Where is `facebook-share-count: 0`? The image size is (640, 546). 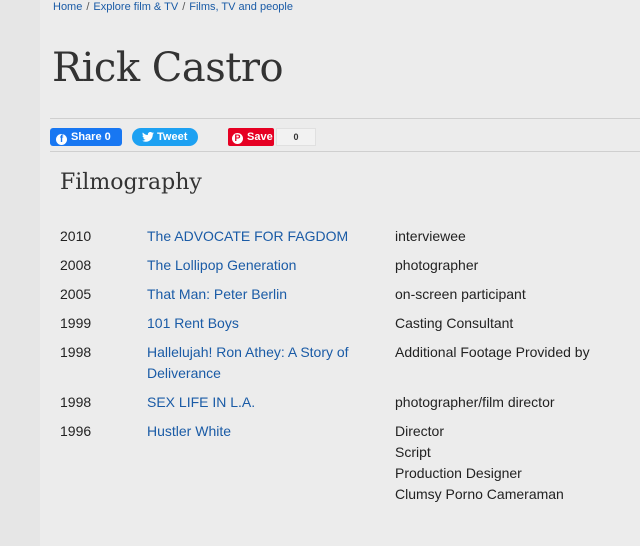
facebook-share-count: 0 is located at coordinates (107, 137).